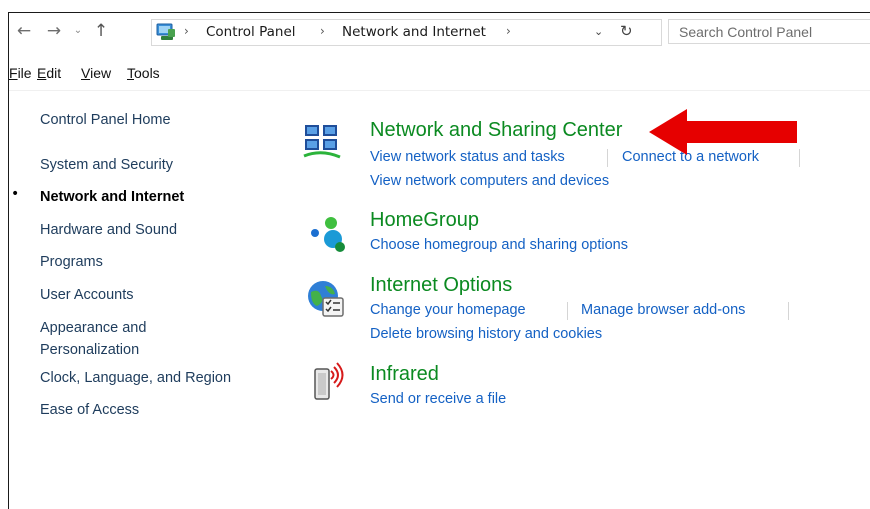  Describe the element at coordinates (448, 310) in the screenshot. I see `task-change-homepage: Change your homepage` at that location.